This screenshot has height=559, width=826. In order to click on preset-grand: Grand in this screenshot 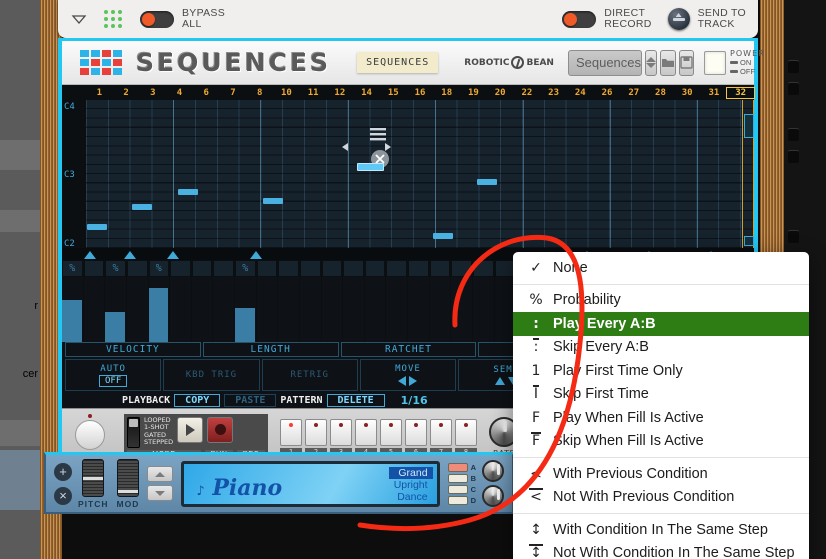, I will do `click(410, 472)`.